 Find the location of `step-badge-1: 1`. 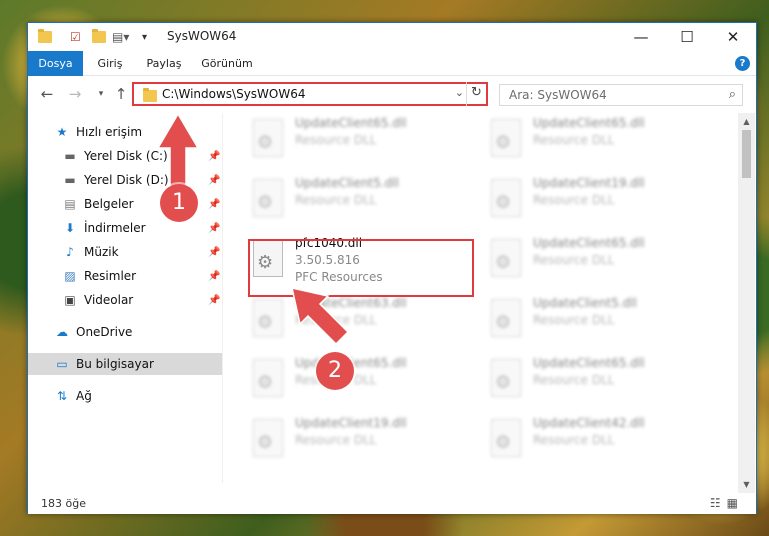

step-badge-1: 1 is located at coordinates (179, 203).